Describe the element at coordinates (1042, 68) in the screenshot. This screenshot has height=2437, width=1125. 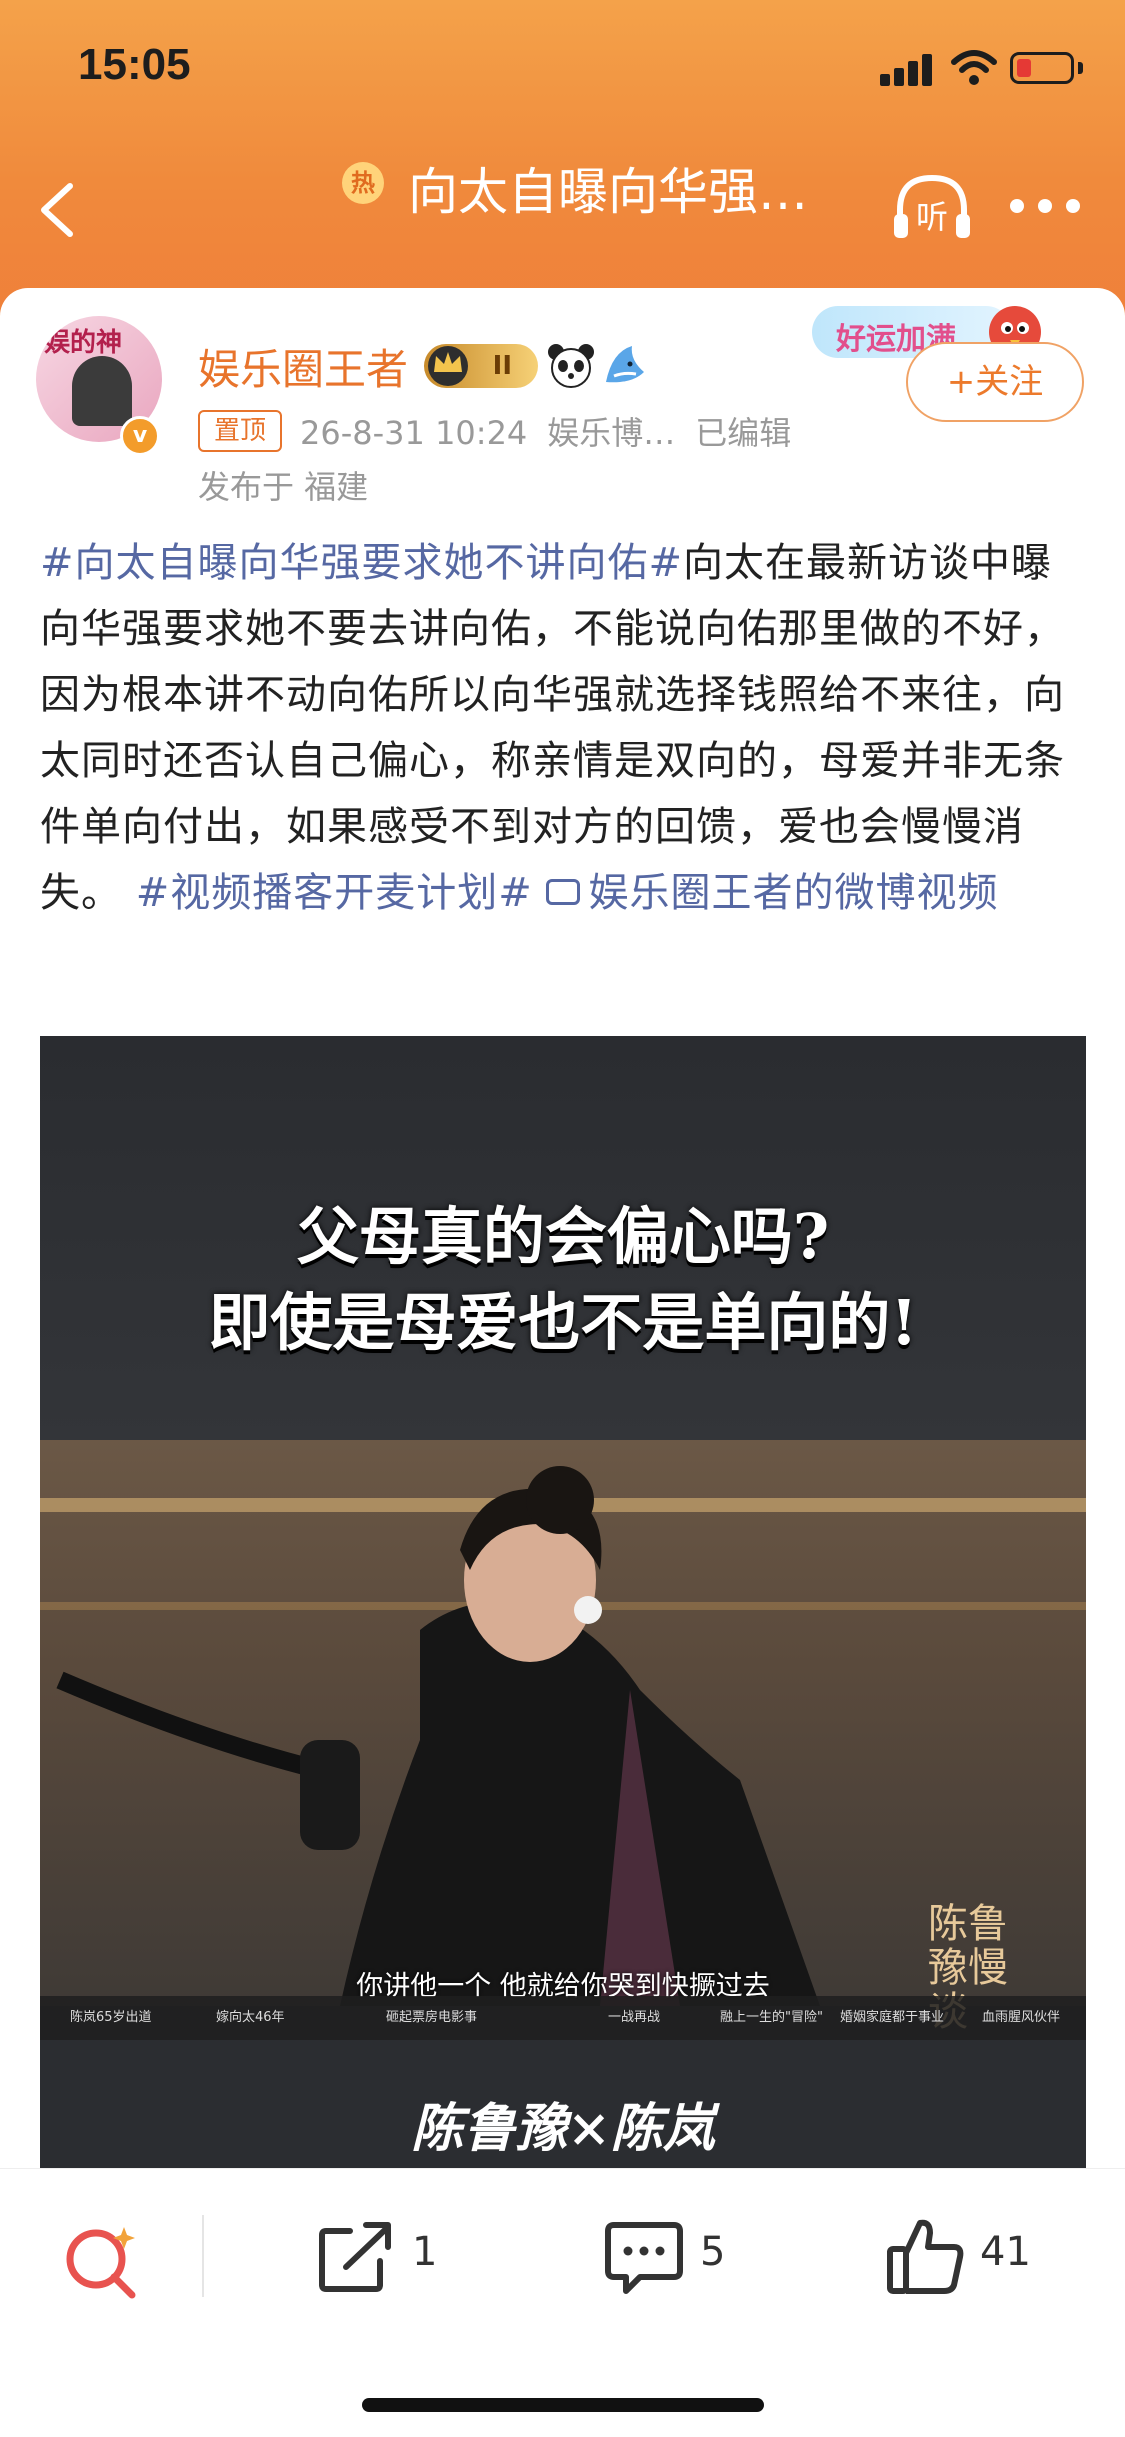
I see `battery-icon` at that location.